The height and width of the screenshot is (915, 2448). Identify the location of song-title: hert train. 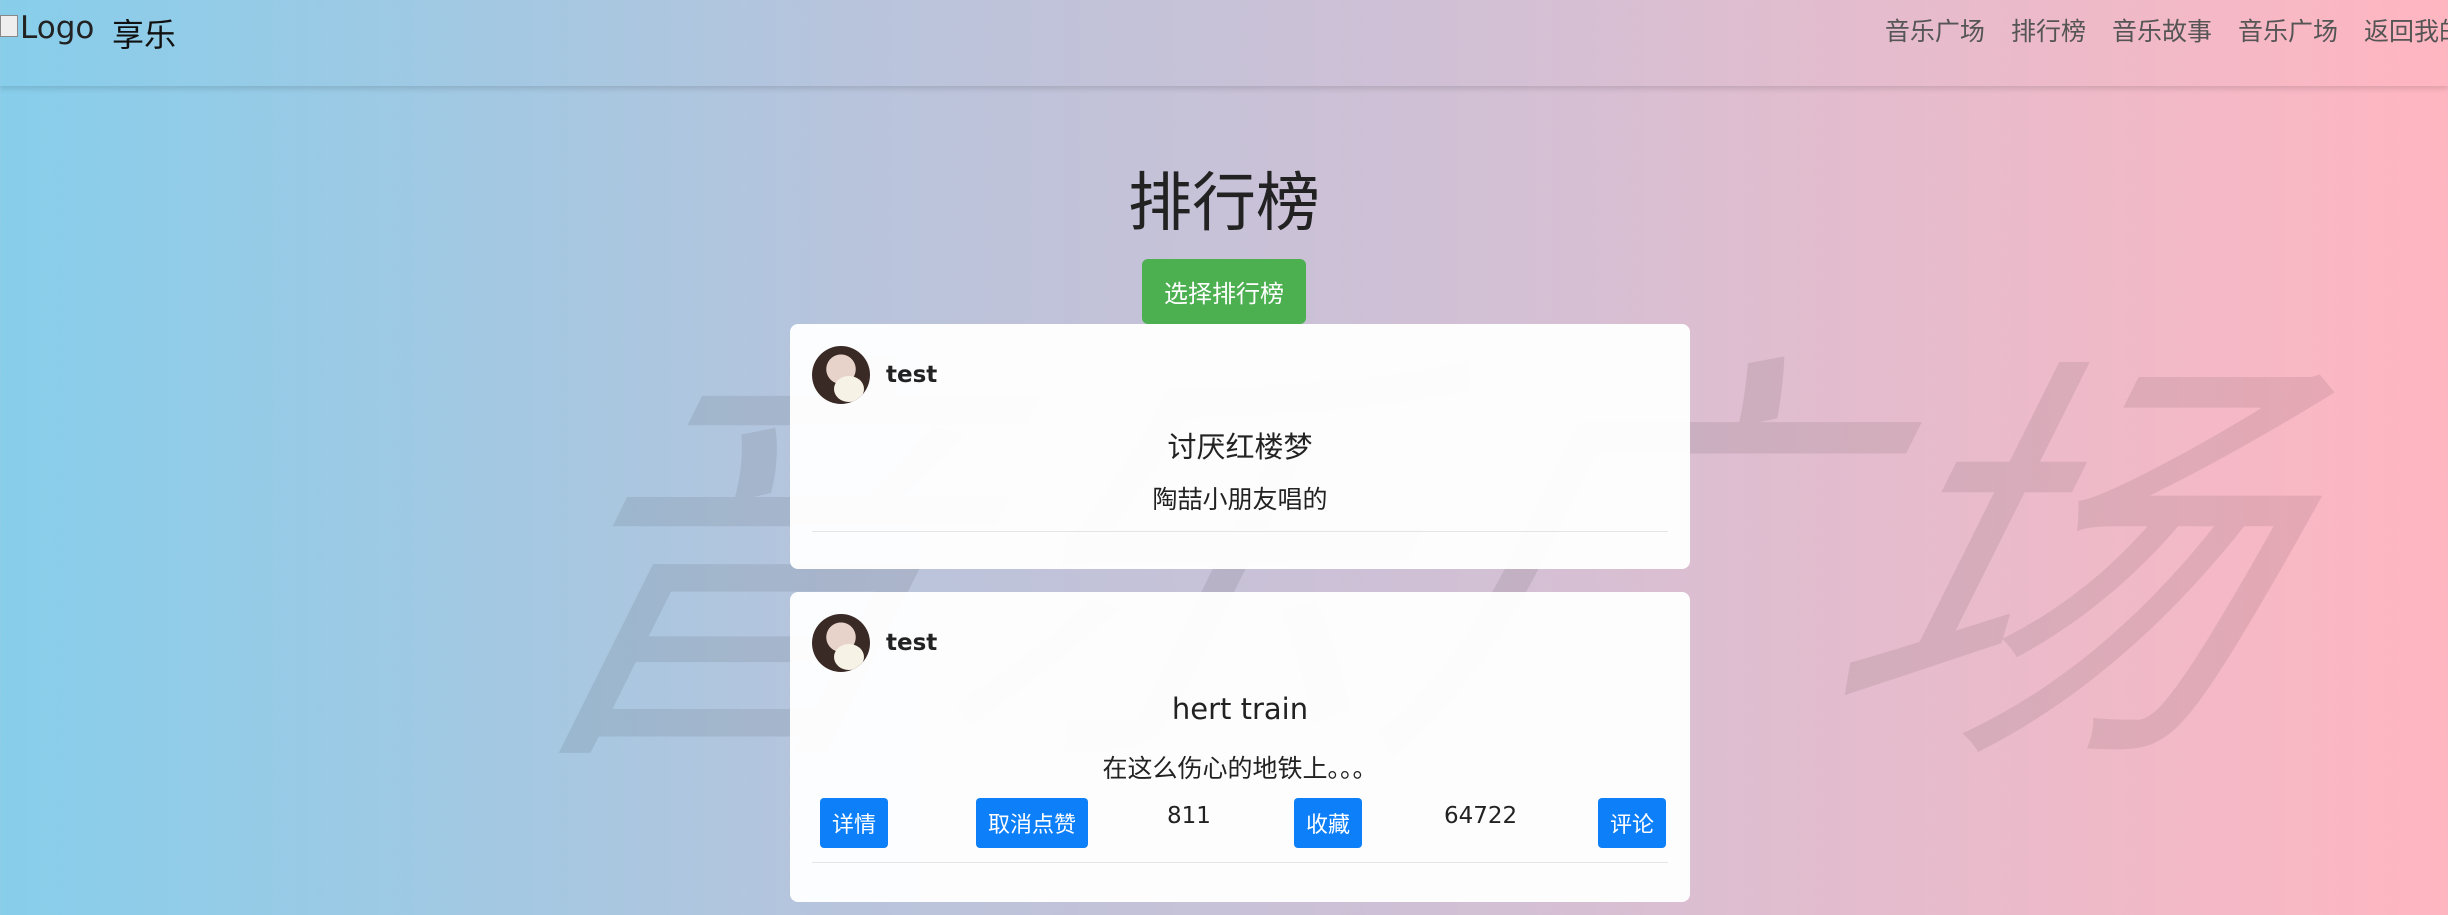
(1240, 709).